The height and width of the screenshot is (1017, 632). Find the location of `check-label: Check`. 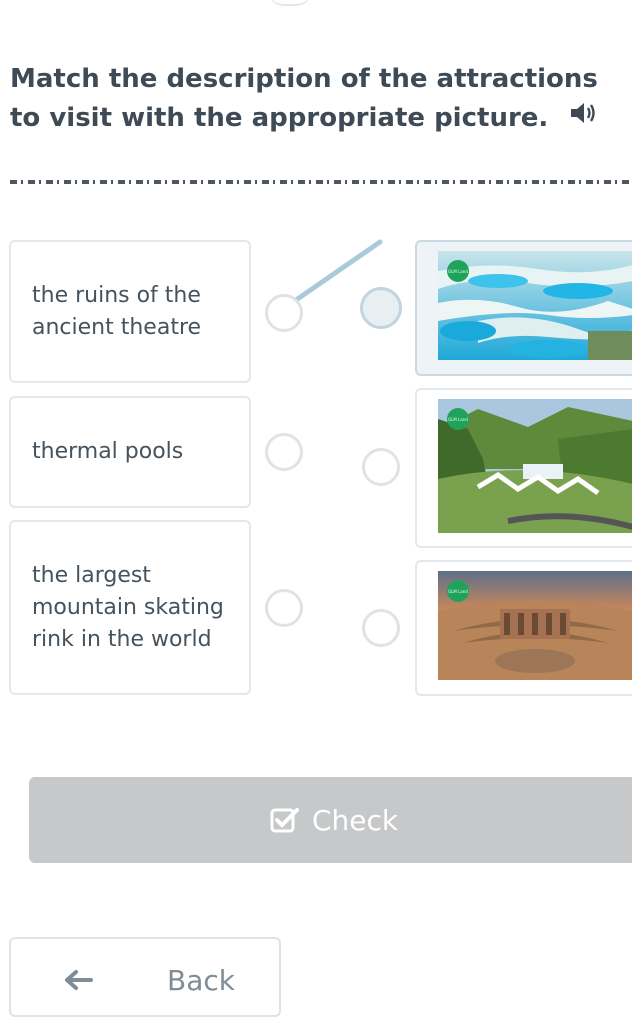

check-label: Check is located at coordinates (355, 820).